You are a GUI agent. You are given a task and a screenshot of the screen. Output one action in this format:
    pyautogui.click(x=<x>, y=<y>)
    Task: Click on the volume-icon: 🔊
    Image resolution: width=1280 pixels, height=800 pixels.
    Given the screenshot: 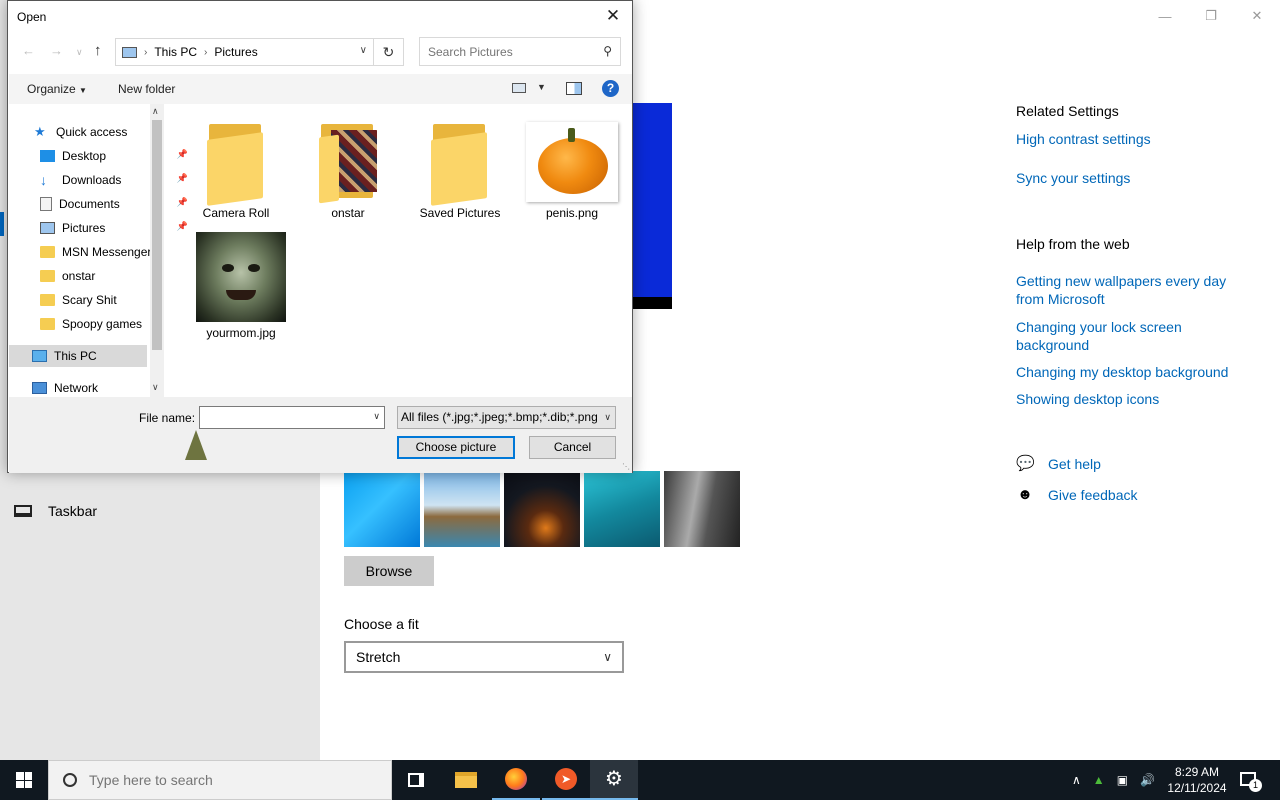 What is the action you would take?
    pyautogui.click(x=1147, y=780)
    